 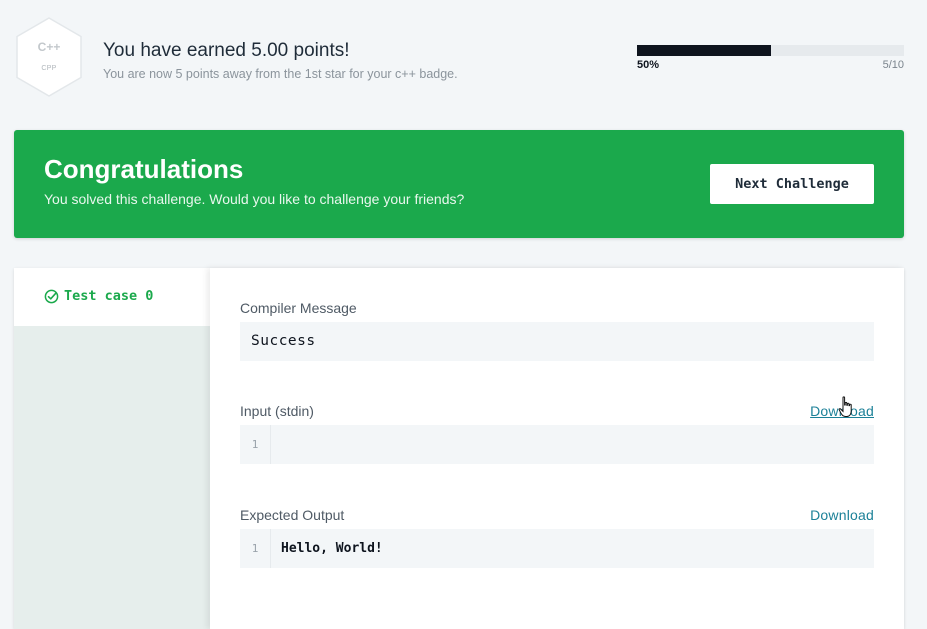 I want to click on expected-output-label: Expected Output, so click(x=292, y=515).